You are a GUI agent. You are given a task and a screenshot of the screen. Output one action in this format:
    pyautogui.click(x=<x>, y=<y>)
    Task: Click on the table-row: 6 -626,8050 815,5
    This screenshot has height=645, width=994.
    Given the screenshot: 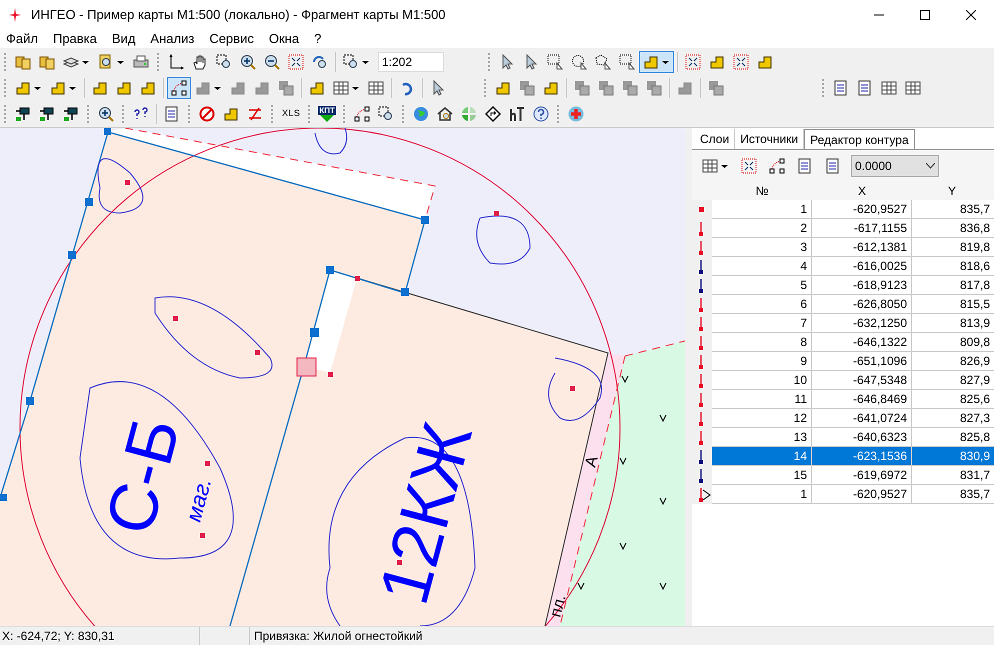 What is the action you would take?
    pyautogui.click(x=853, y=304)
    